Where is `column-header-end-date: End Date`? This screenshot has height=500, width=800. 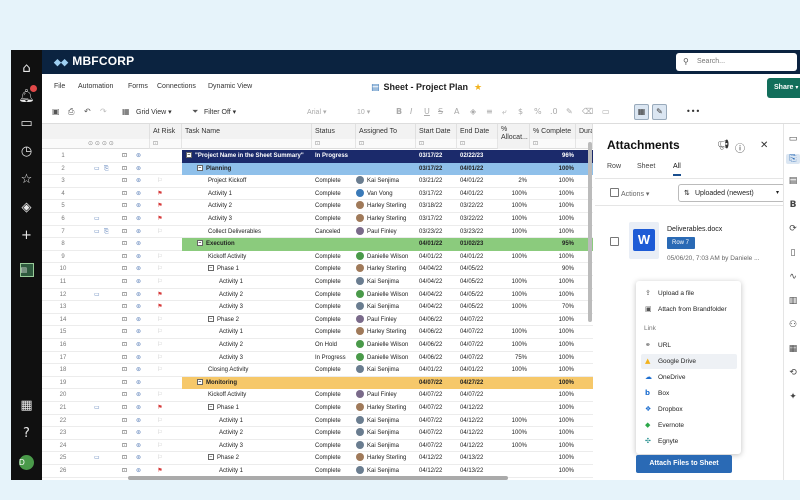
column-header-end-date: End Date is located at coordinates (477, 131).